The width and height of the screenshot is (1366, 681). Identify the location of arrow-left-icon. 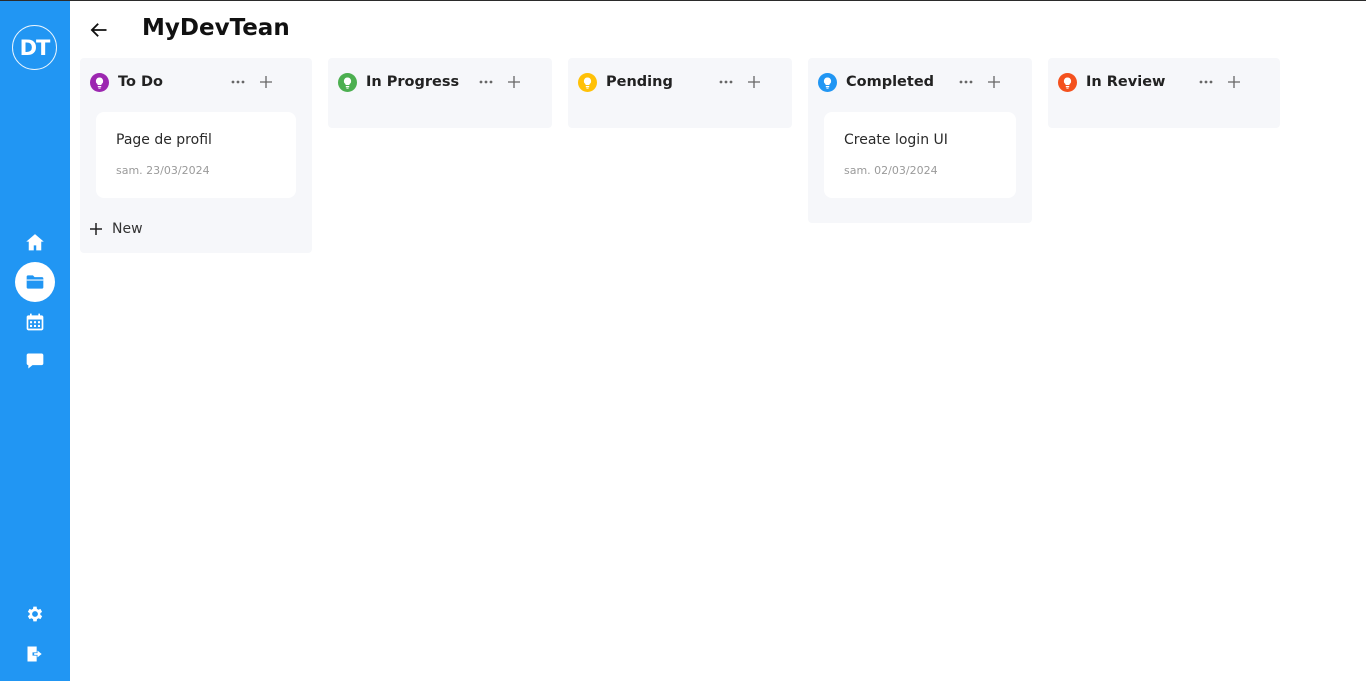
(98, 30).